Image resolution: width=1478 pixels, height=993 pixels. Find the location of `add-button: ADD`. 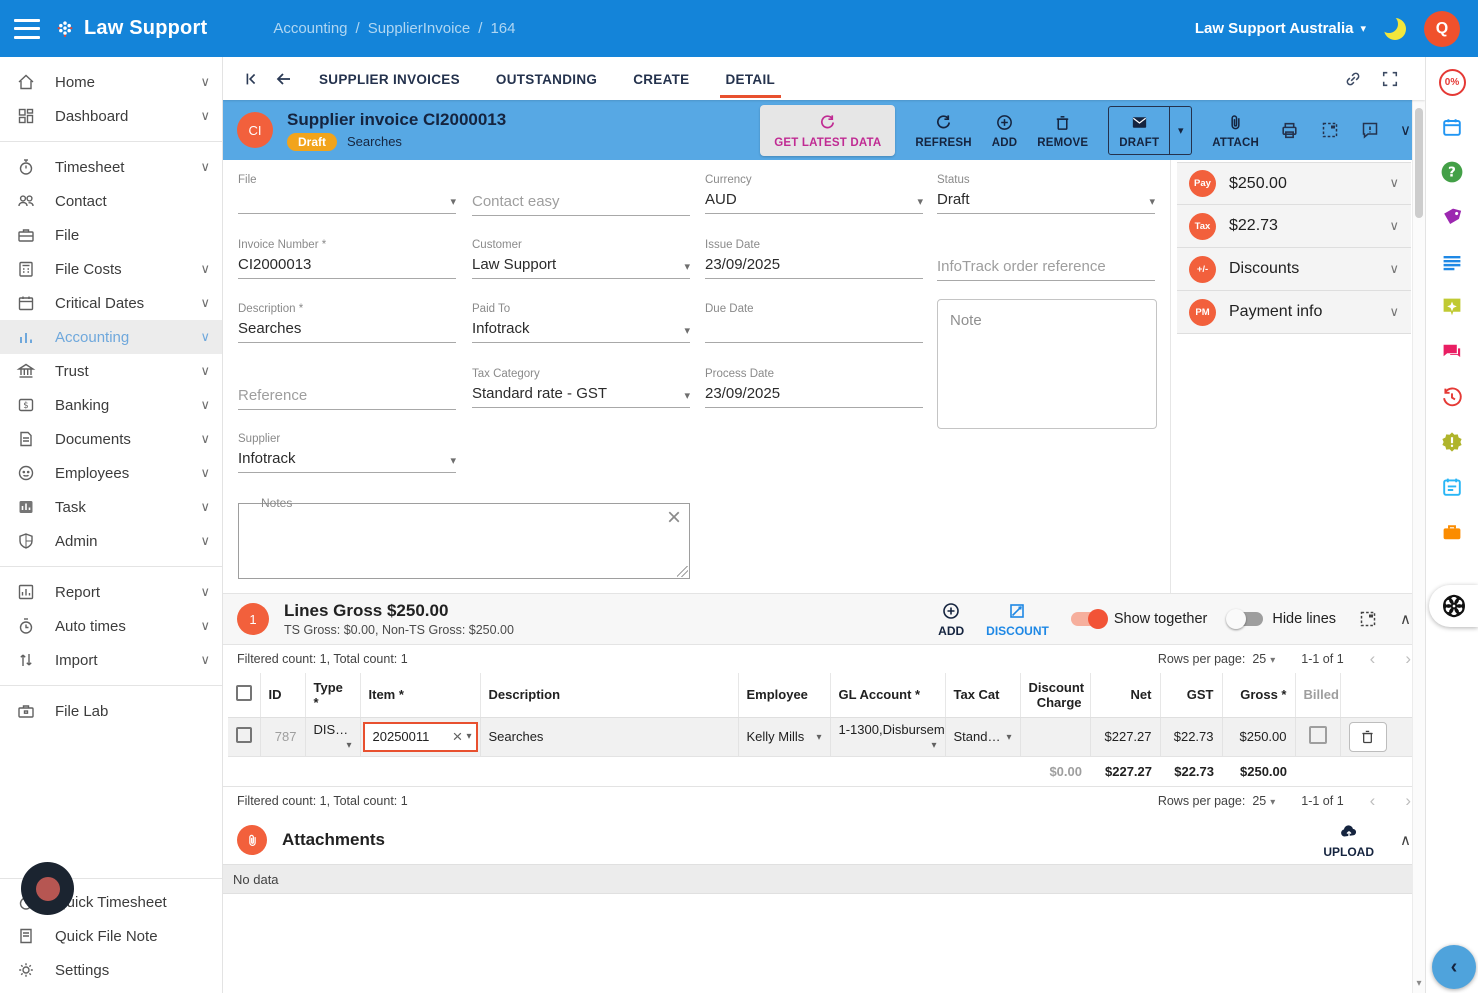

add-button: ADD is located at coordinates (1005, 130).